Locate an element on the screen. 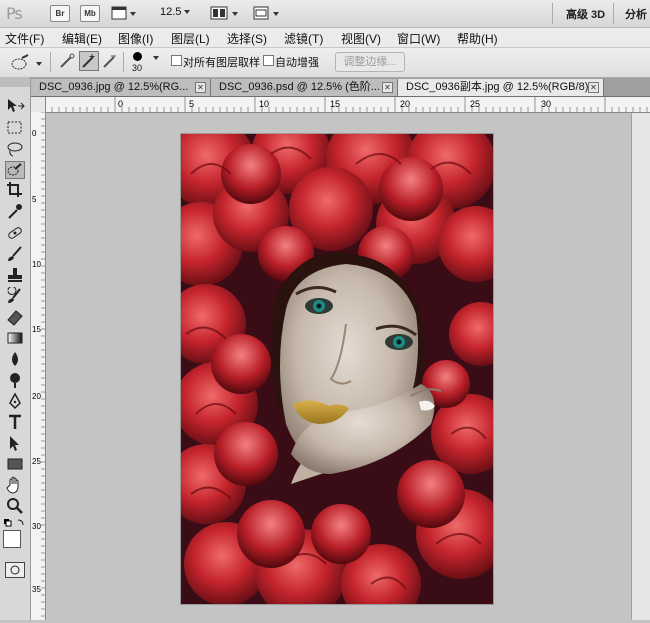  menu-filter: 滤镜(T) is located at coordinates (303, 38).